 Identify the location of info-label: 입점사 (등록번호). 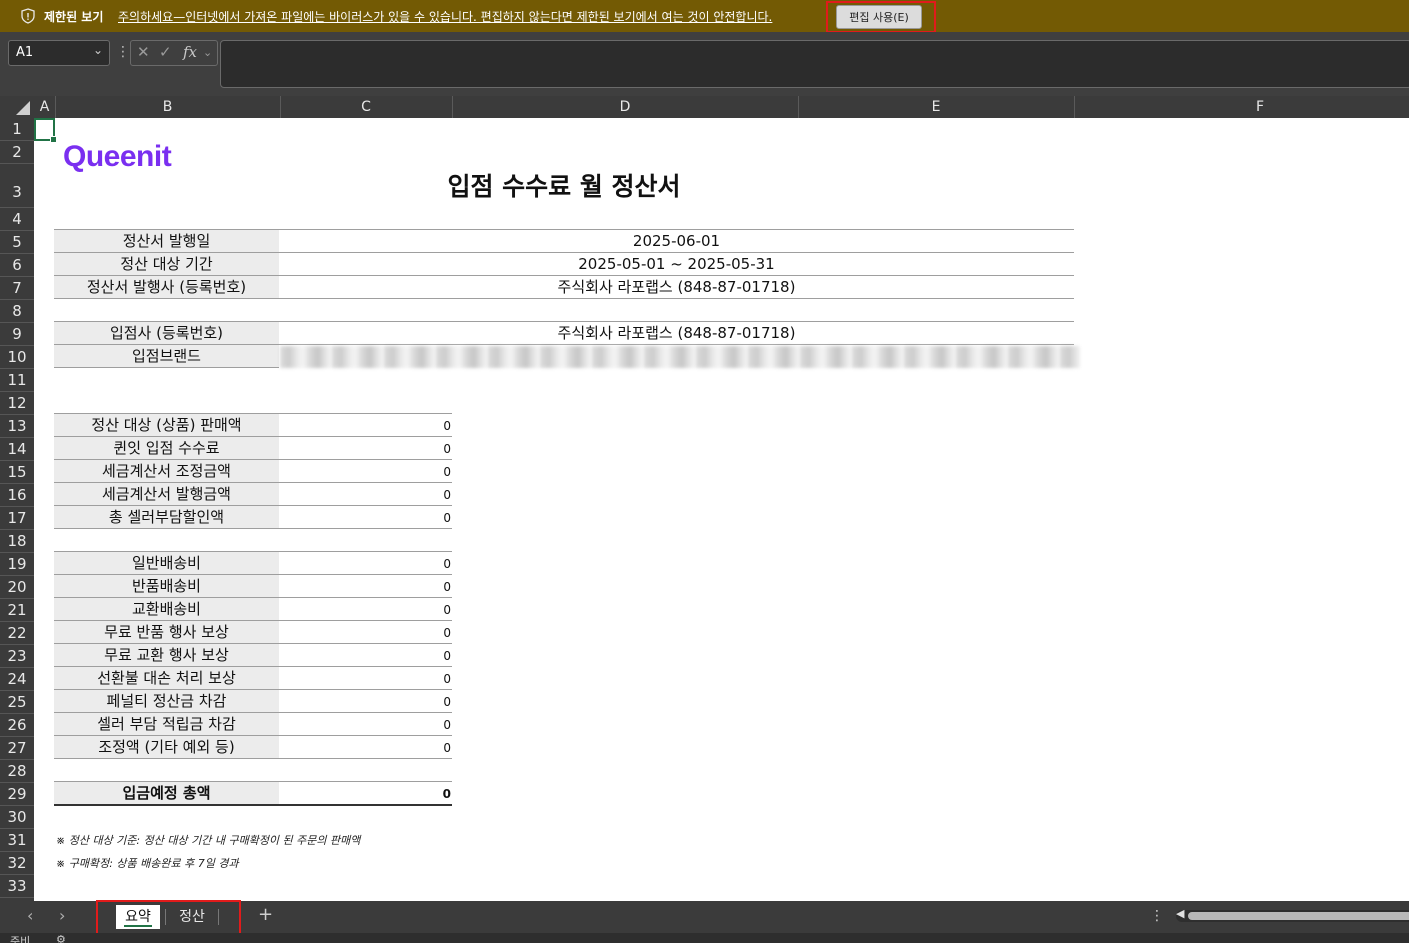
(166, 333).